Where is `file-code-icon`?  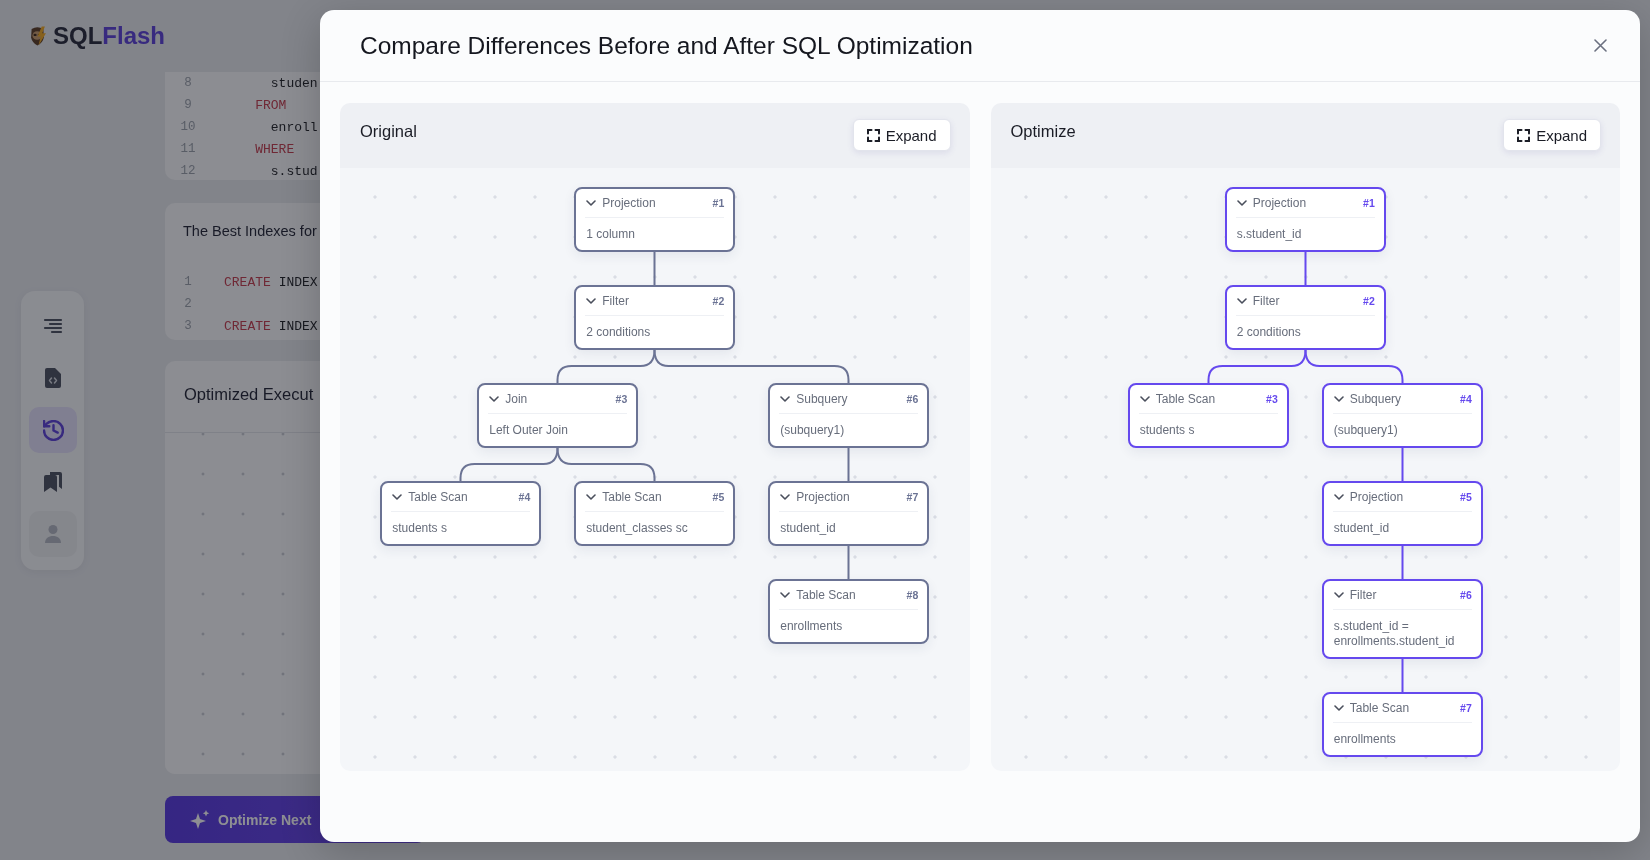
file-code-icon is located at coordinates (53, 378).